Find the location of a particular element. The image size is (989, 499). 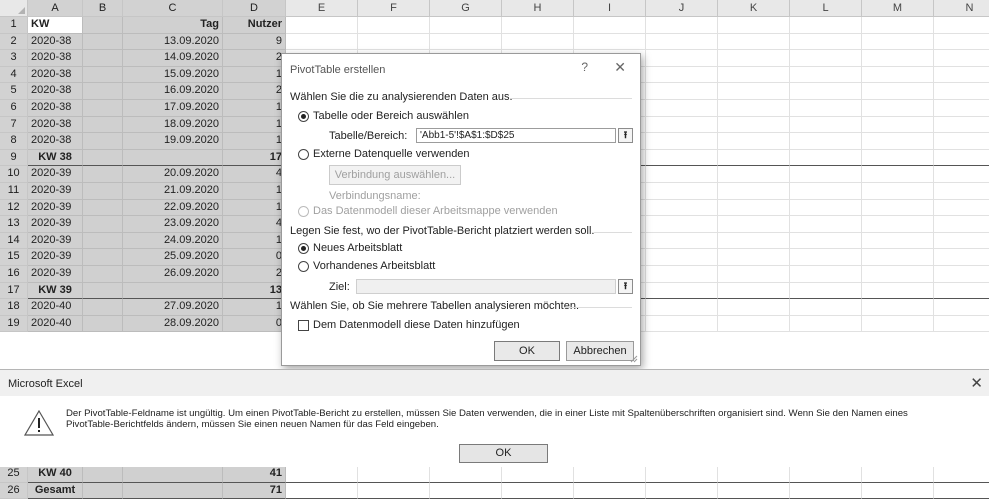

cell-m6 is located at coordinates (898, 108).